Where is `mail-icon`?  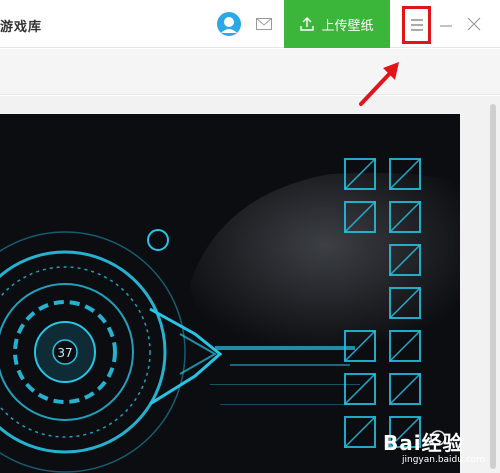 mail-icon is located at coordinates (264, 24).